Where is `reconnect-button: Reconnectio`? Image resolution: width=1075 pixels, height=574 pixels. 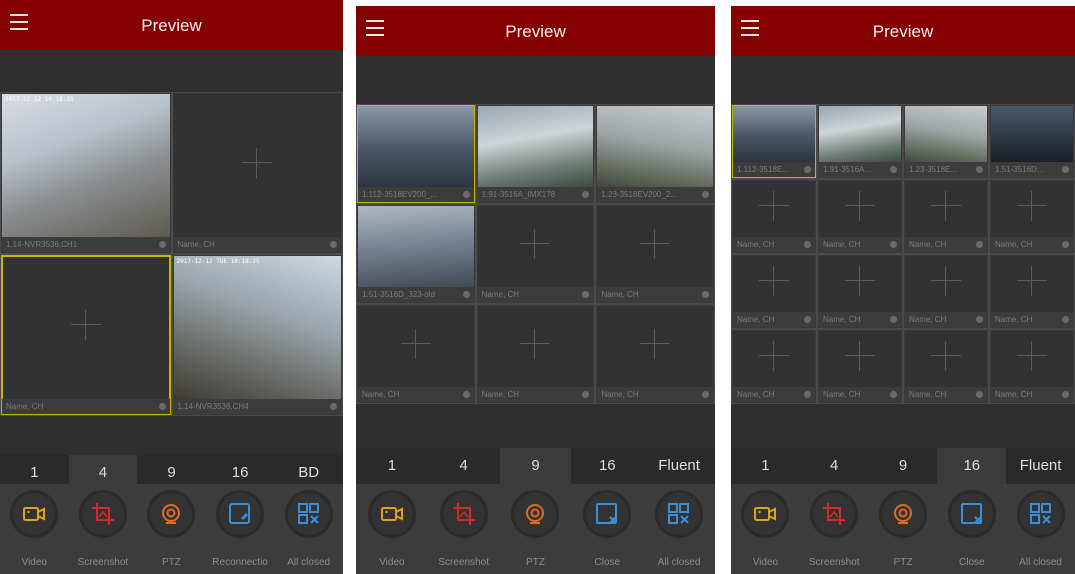
reconnect-button: Reconnectio is located at coordinates (240, 529).